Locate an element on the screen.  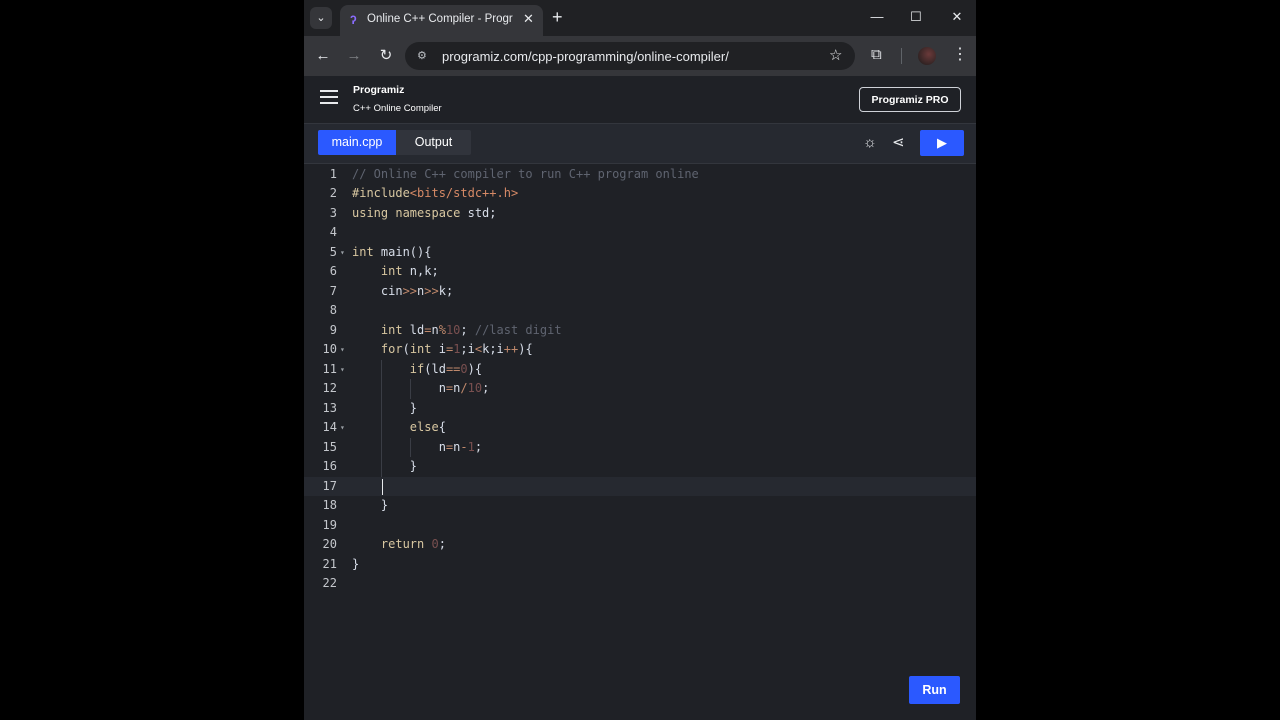
code-token: for is located at coordinates (377, 349).